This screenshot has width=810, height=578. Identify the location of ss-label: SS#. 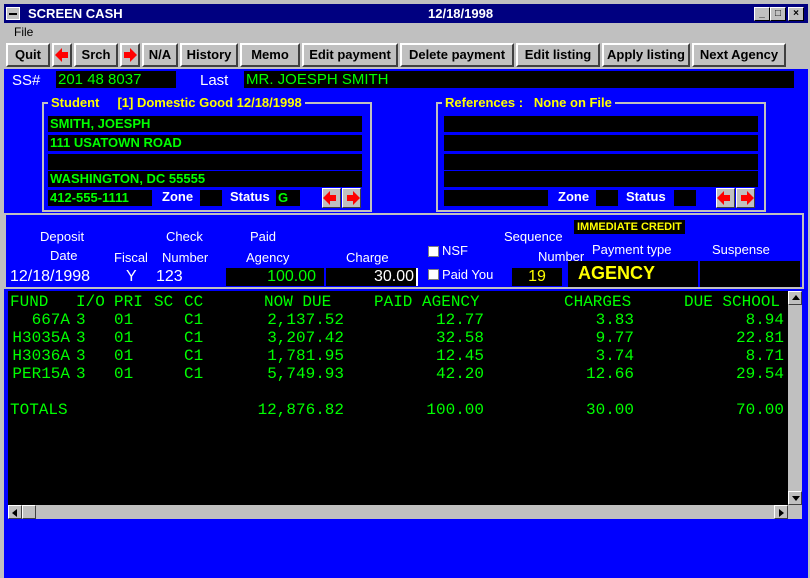
(26, 80).